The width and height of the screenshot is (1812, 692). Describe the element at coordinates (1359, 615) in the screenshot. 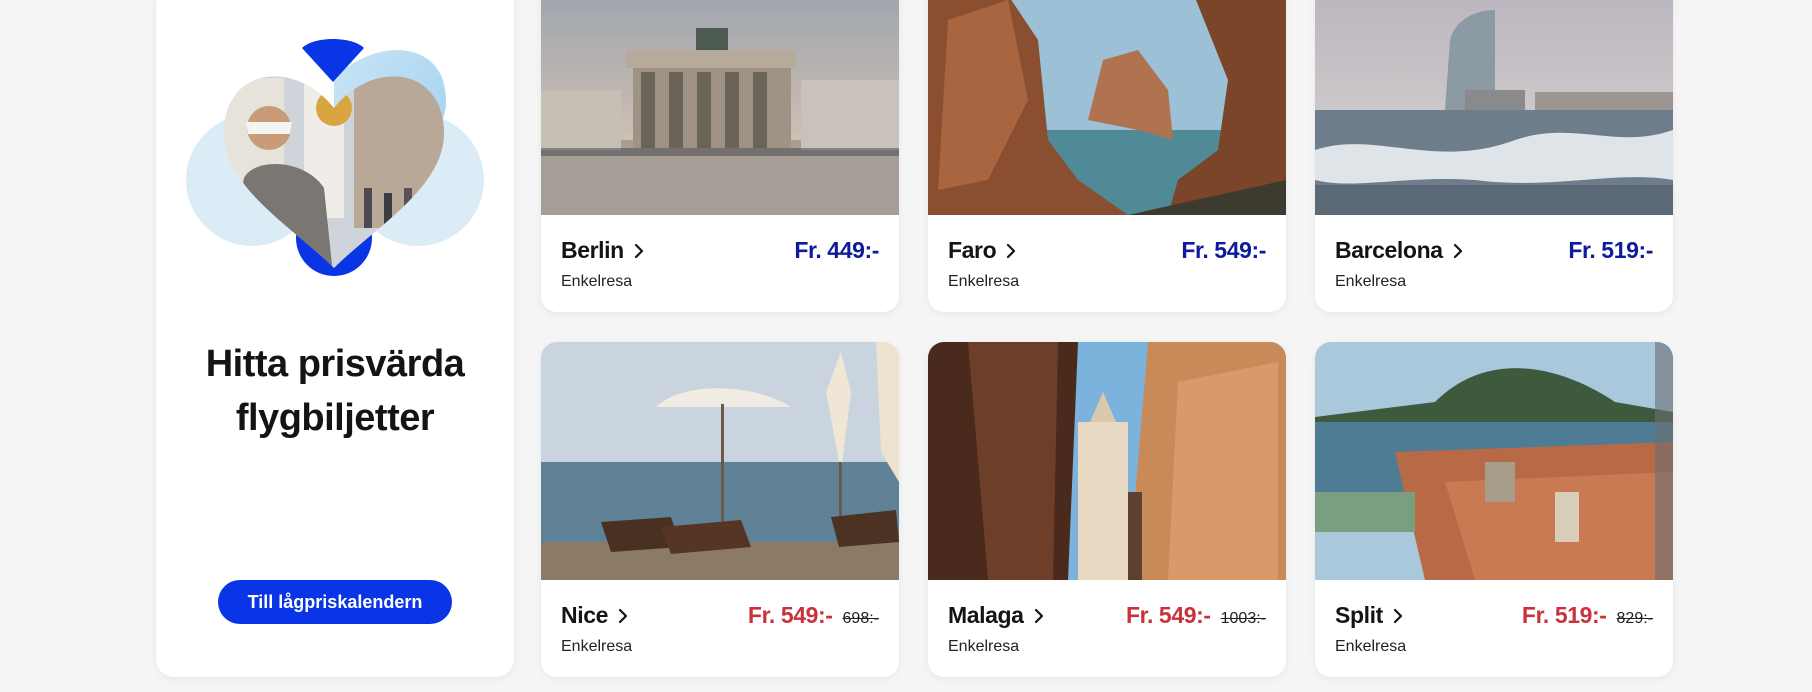

I see `destination-city-label: Split` at that location.